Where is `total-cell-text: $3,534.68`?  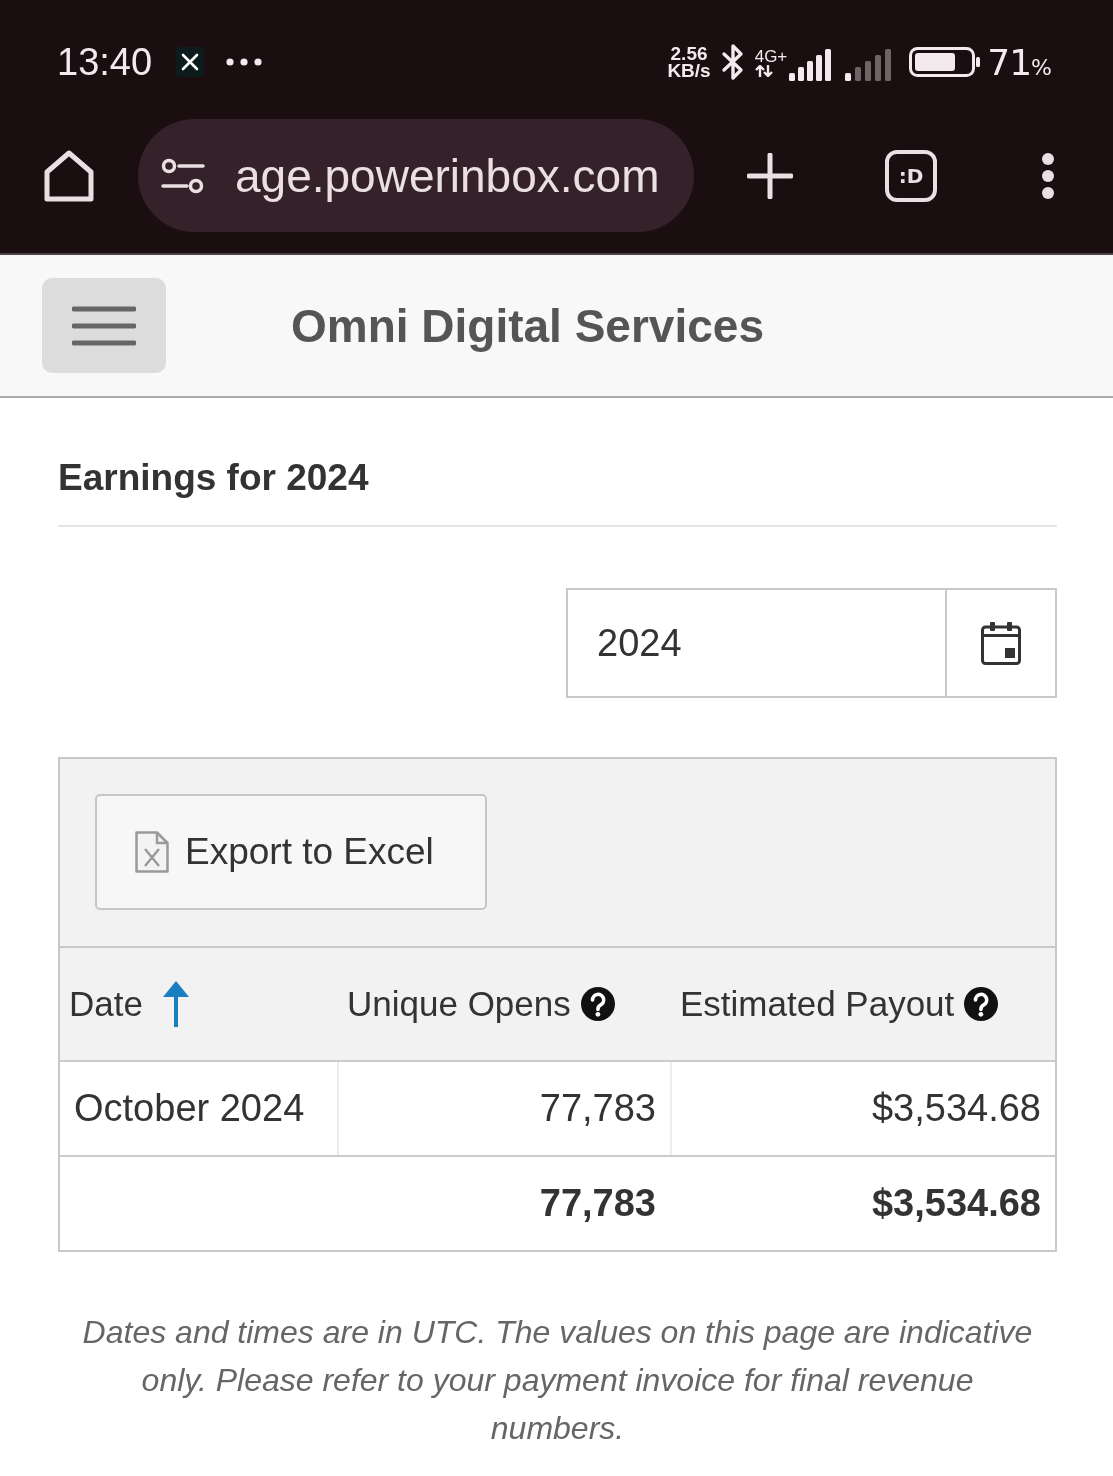
total-cell-text: $3,534.68 is located at coordinates (956, 1203).